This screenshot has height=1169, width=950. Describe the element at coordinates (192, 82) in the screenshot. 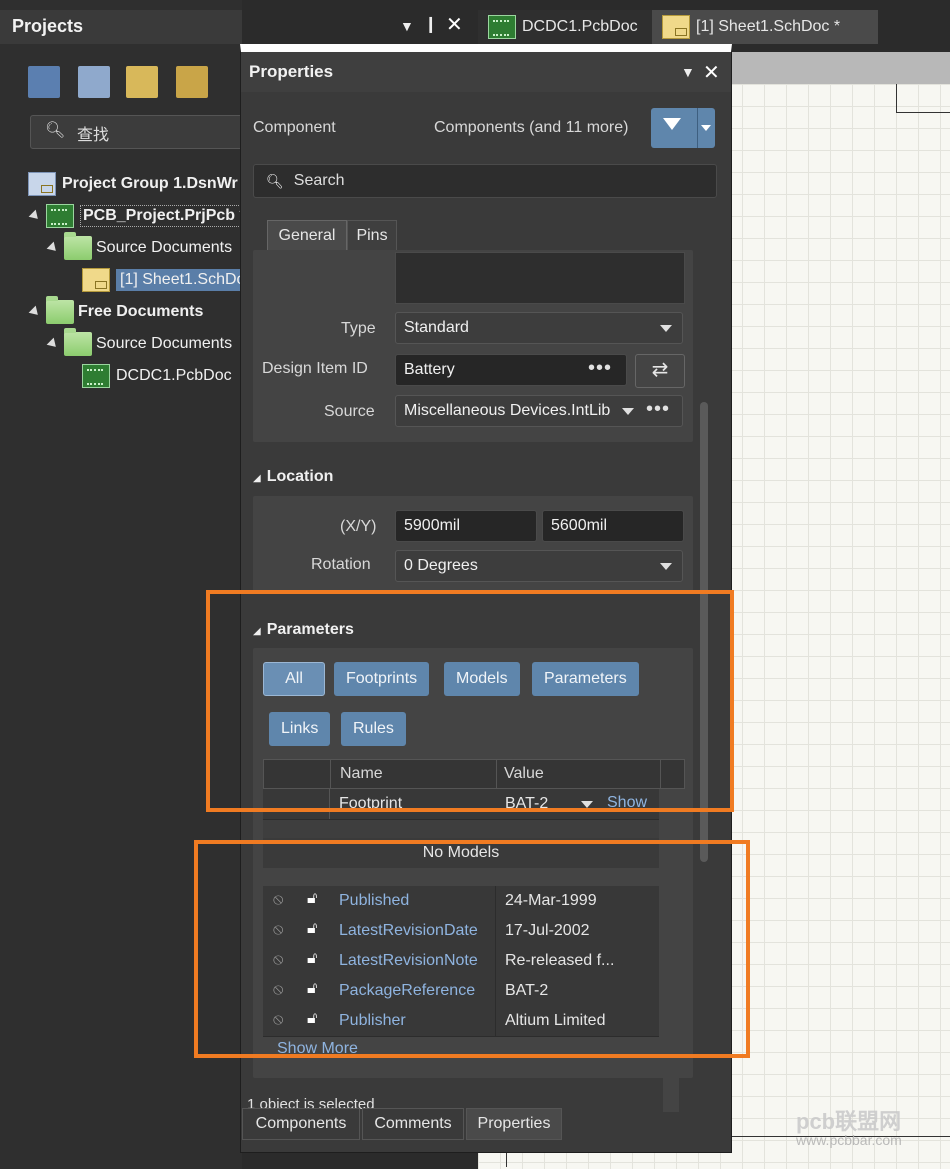

I see `folder-settings-icon` at that location.